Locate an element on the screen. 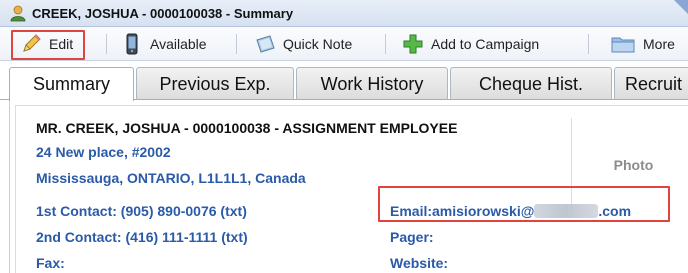 The image size is (688, 273). add-to-campaign-button: Add to Campaign is located at coordinates (470, 44).